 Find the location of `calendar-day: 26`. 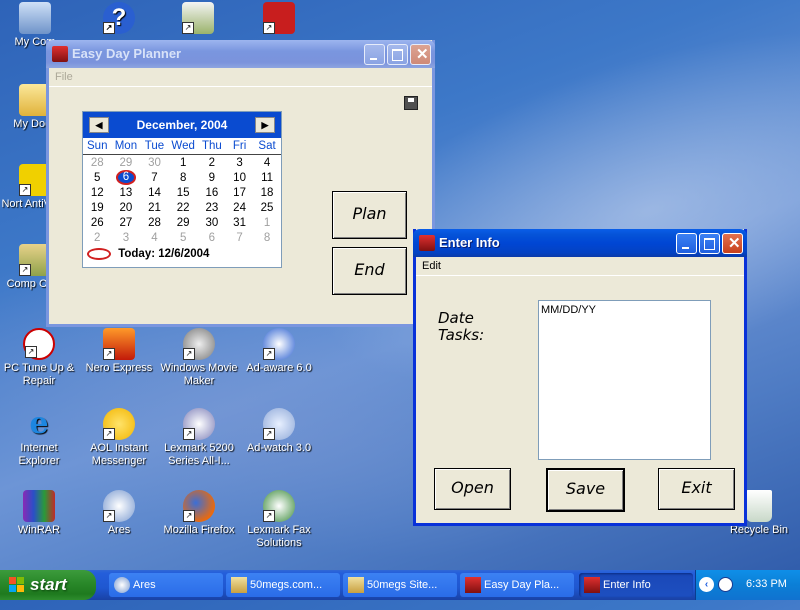

calendar-day: 26 is located at coordinates (97, 222).